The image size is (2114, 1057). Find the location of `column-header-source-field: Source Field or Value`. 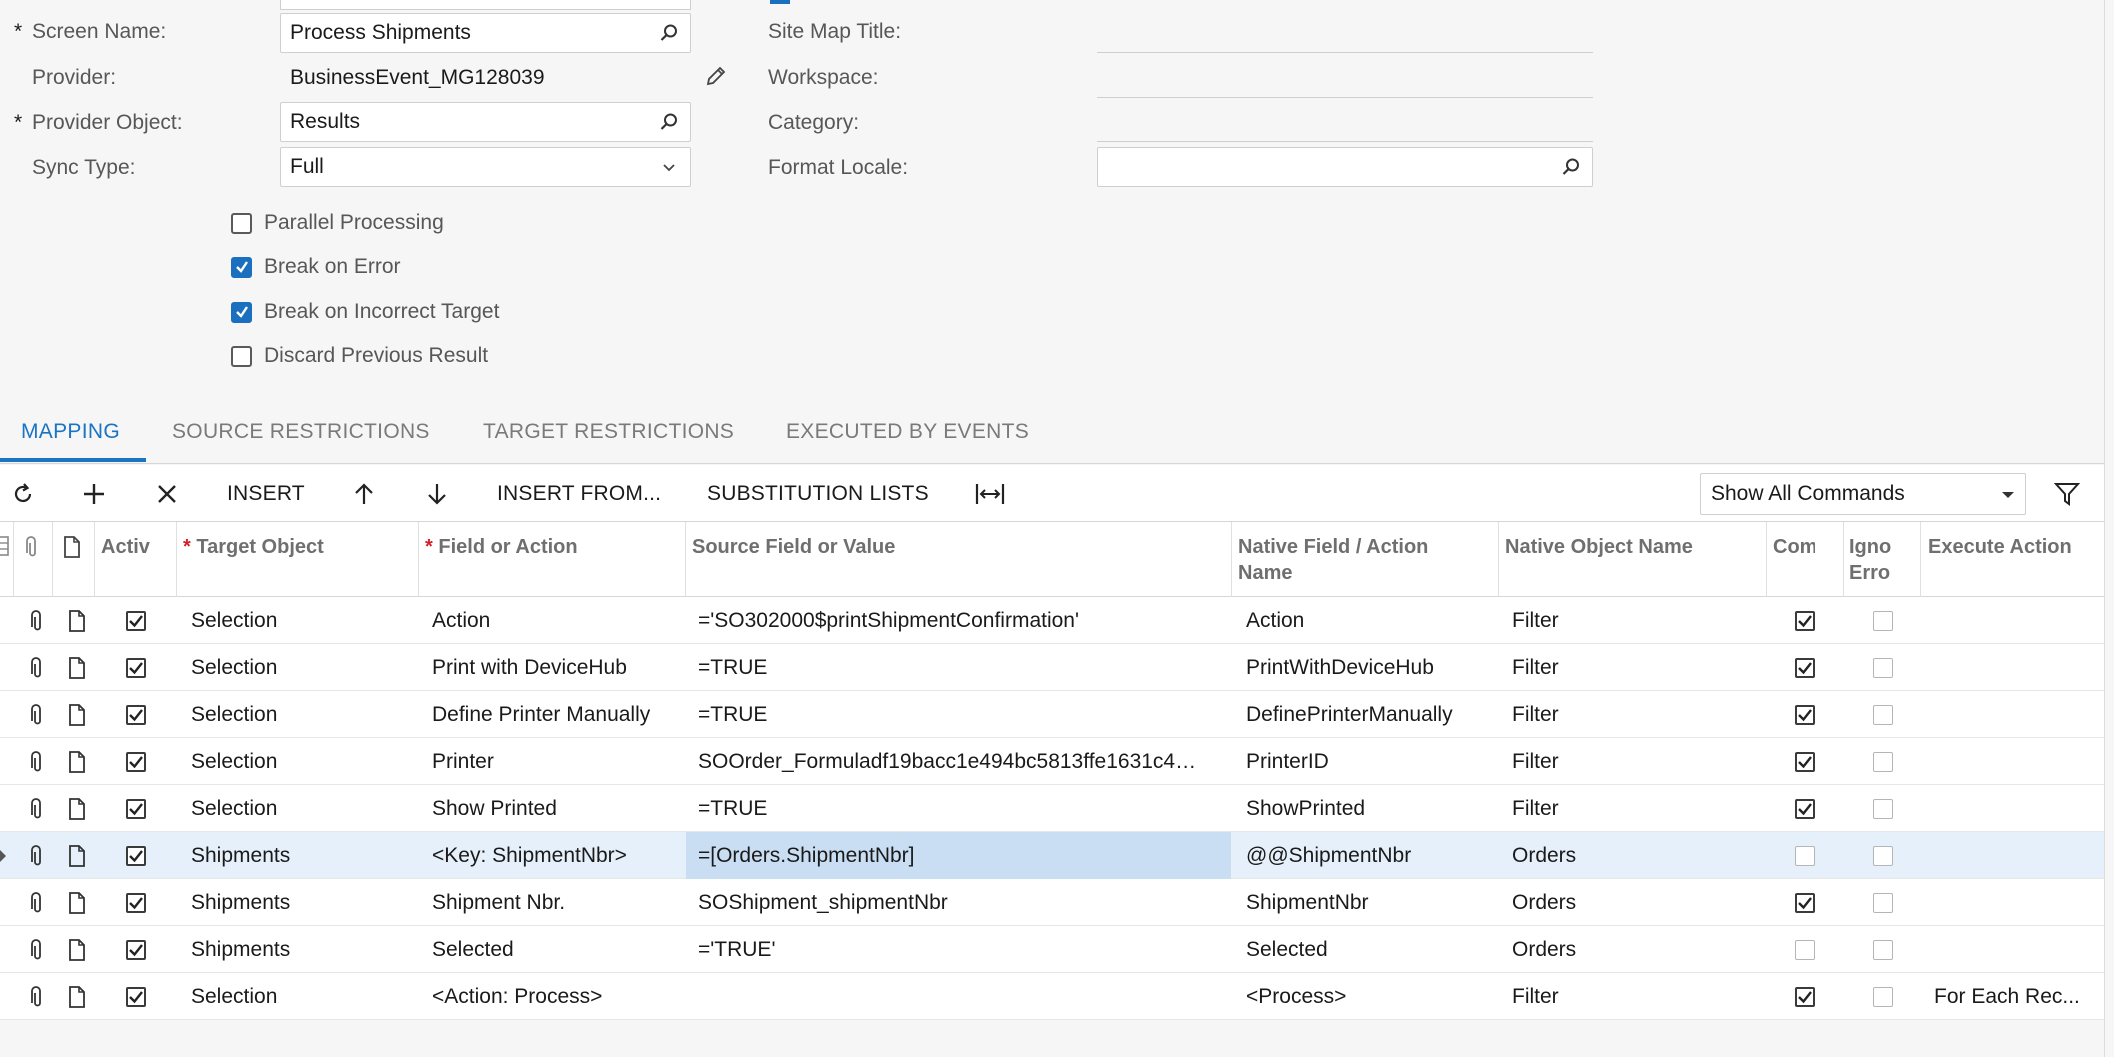

column-header-source-field: Source Field or Value is located at coordinates (957, 547).